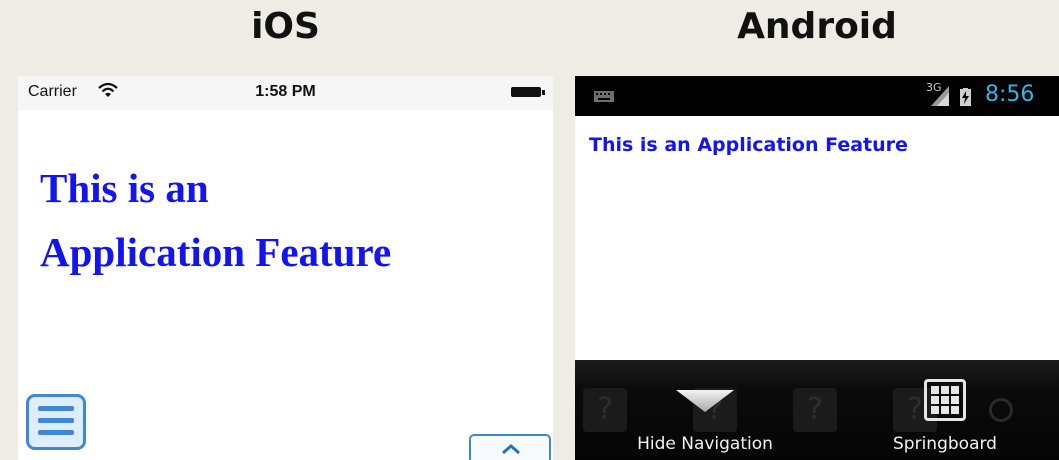 The width and height of the screenshot is (1059, 460). I want to click on android-label: Android, so click(817, 26).